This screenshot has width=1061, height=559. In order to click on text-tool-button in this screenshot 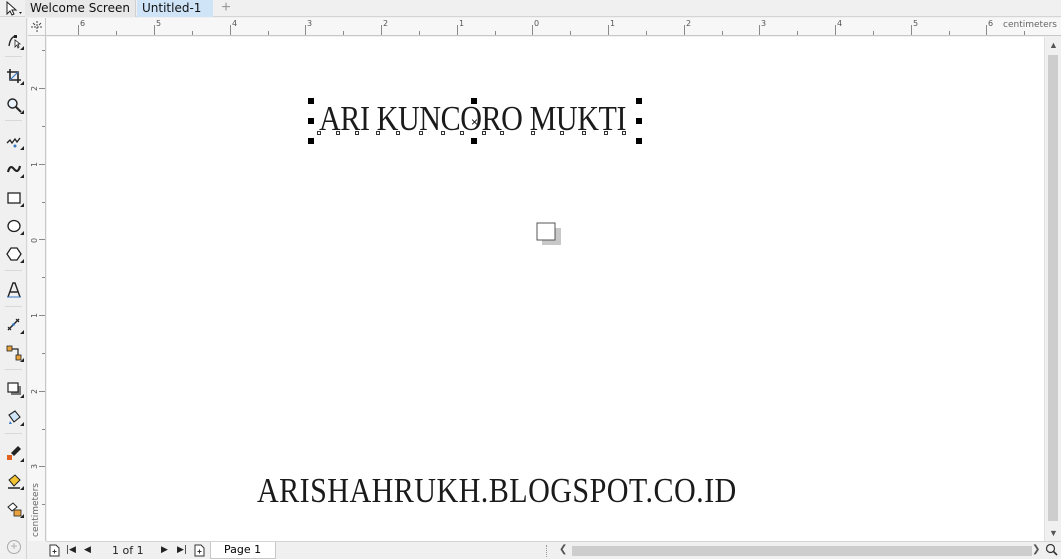, I will do `click(13, 289)`.